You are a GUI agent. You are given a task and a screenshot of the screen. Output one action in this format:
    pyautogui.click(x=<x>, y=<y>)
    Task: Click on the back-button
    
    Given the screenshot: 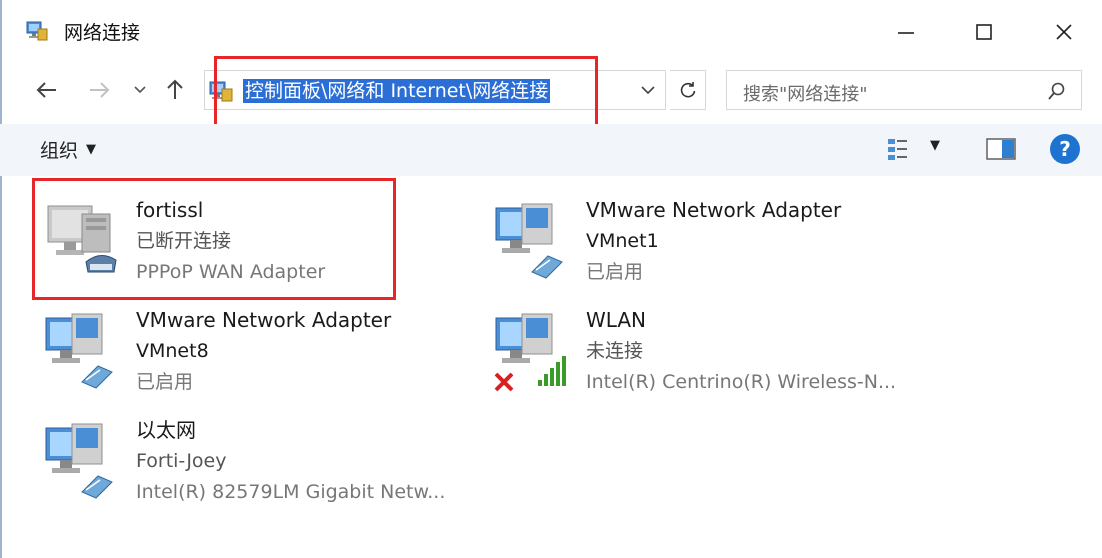 What is the action you would take?
    pyautogui.click(x=47, y=90)
    